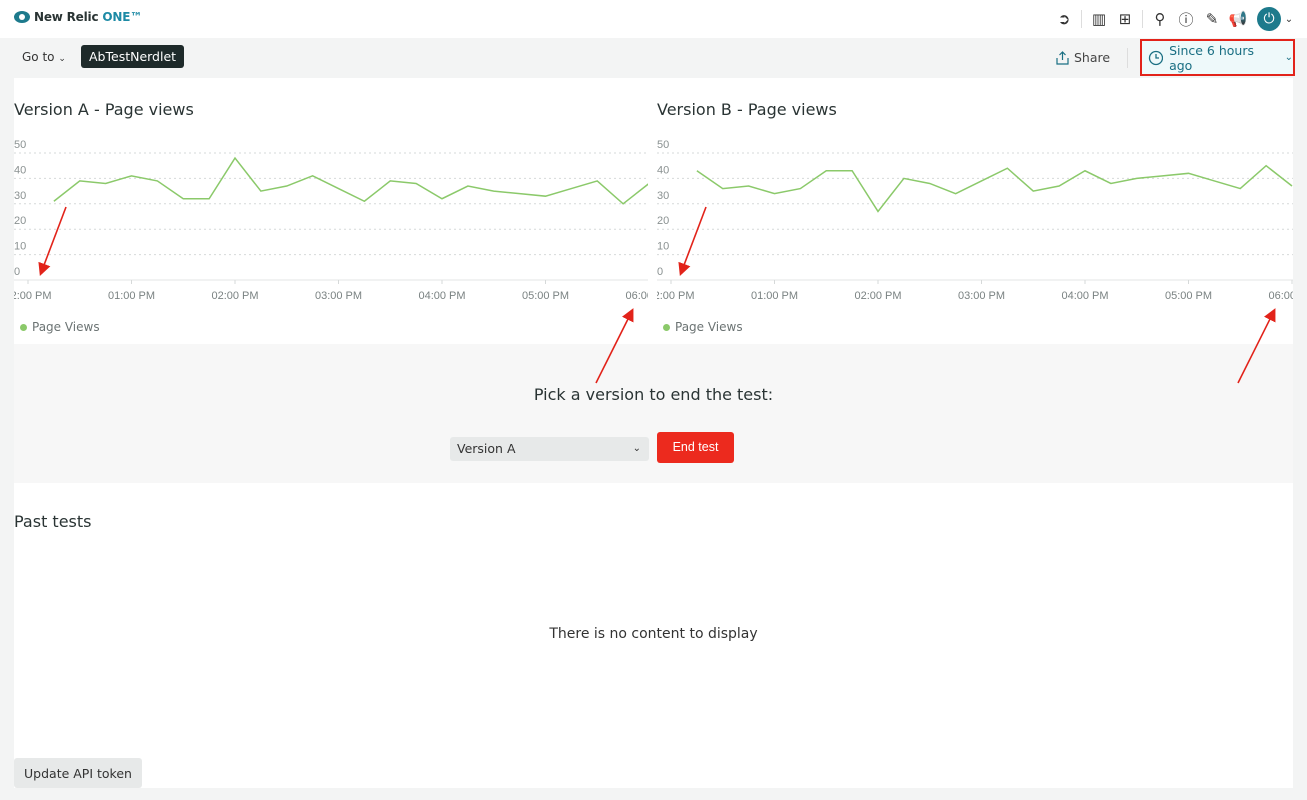 The width and height of the screenshot is (1307, 800). What do you see at coordinates (1186, 19) in the screenshot?
I see `help-icon: ⓘ` at bounding box center [1186, 19].